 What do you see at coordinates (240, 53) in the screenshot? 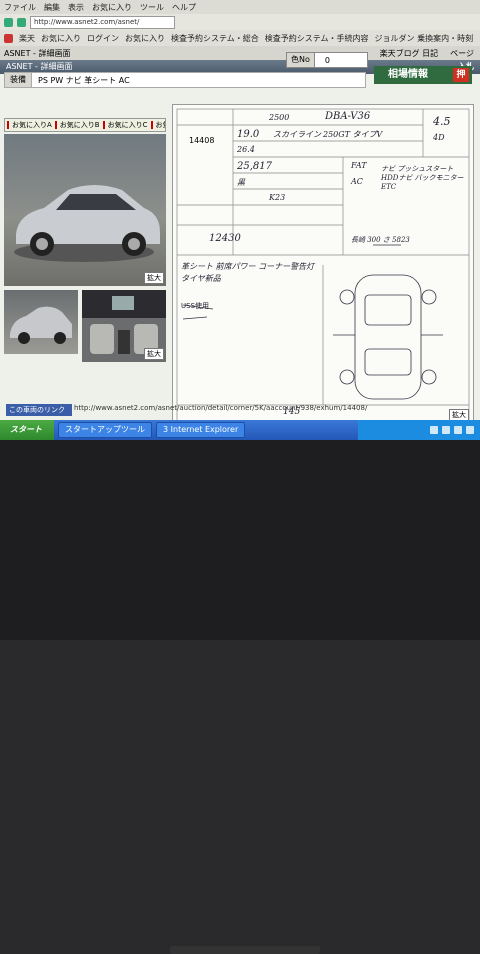
I see `tab-bar: ASNET - 詳細画面 楽天ブログ 日記 ページ` at bounding box center [240, 53].